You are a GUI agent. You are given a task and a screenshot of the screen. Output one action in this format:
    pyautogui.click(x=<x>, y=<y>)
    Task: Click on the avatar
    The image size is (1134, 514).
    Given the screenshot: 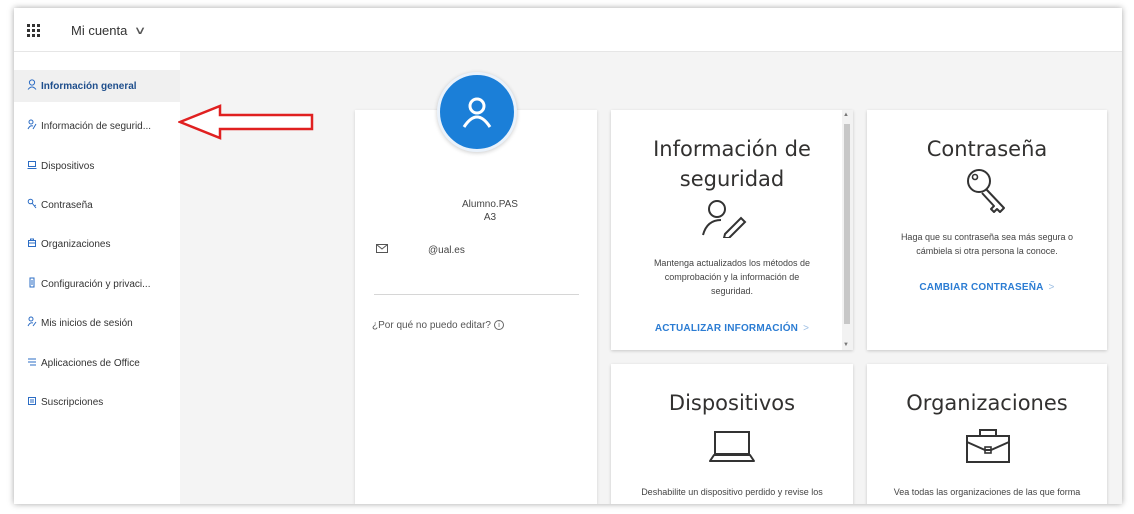 What is the action you would take?
    pyautogui.click(x=477, y=112)
    